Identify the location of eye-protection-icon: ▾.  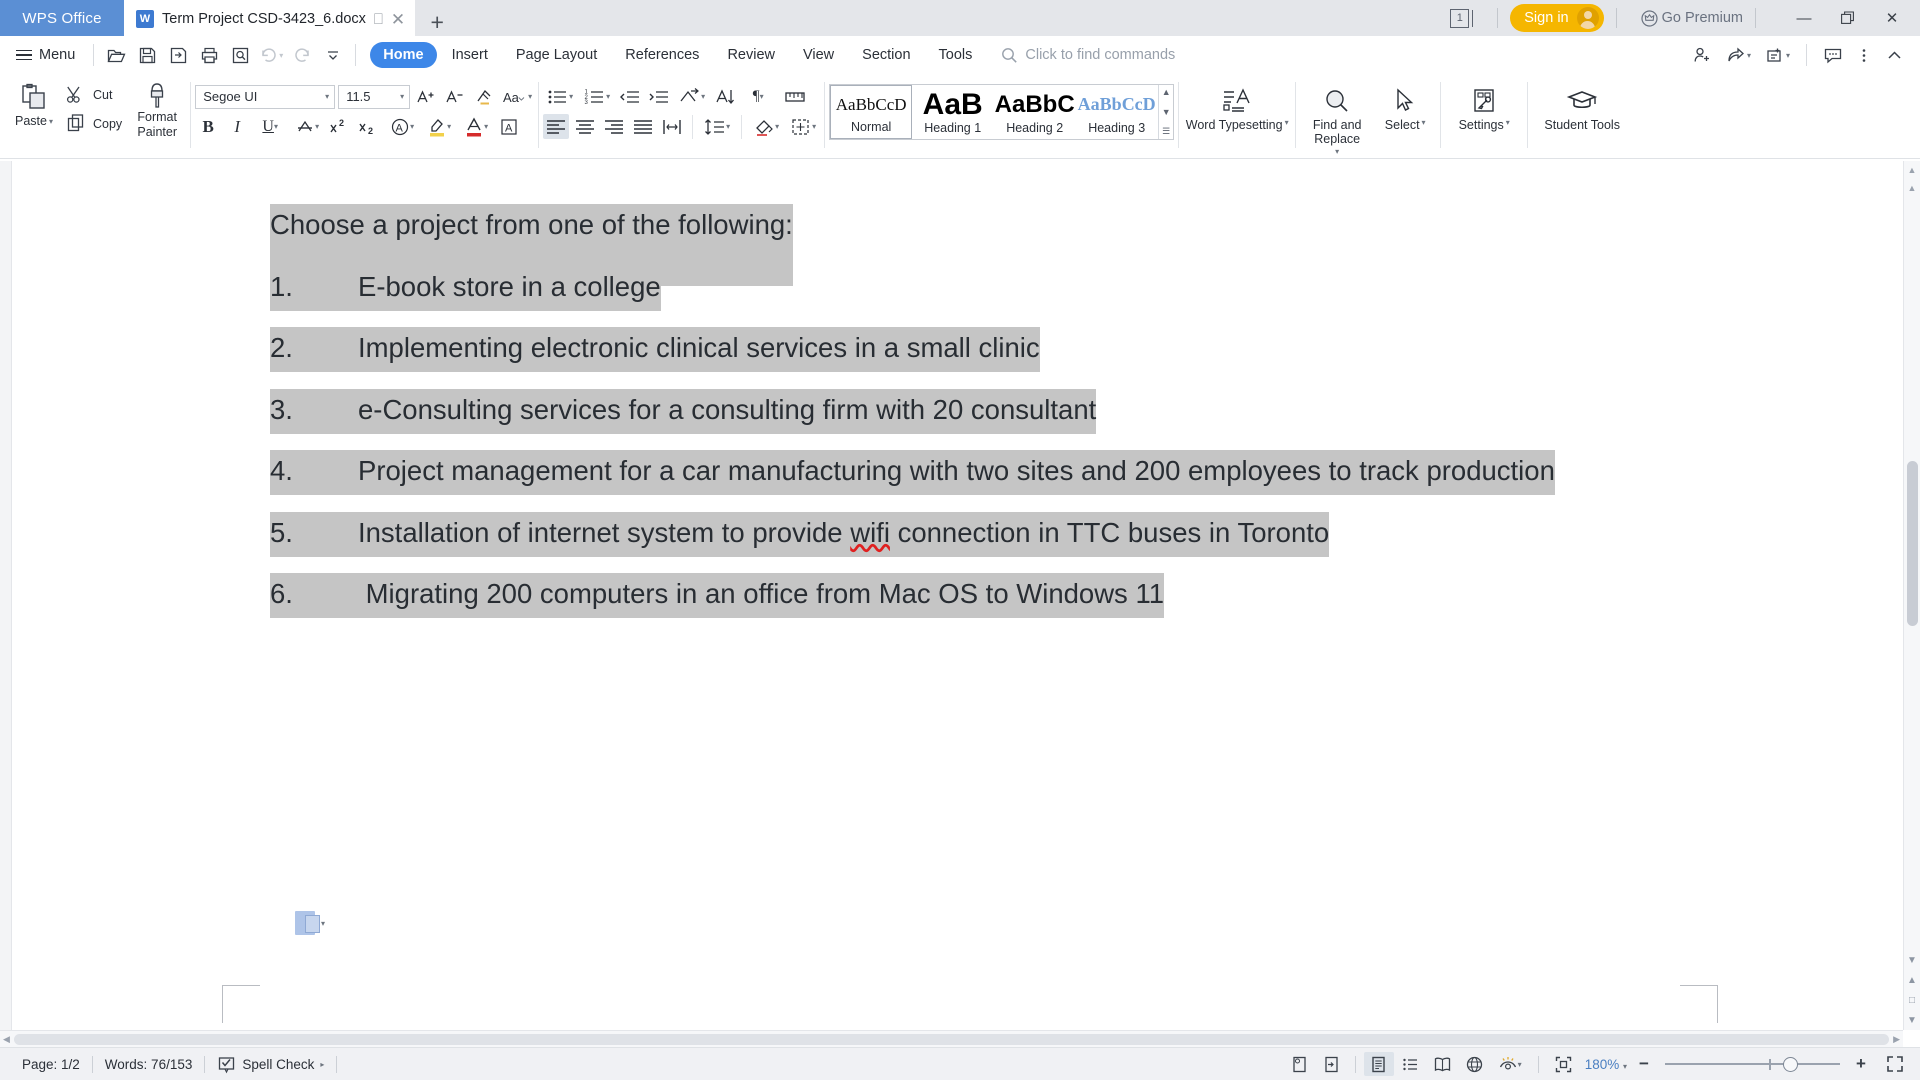
(1510, 1064).